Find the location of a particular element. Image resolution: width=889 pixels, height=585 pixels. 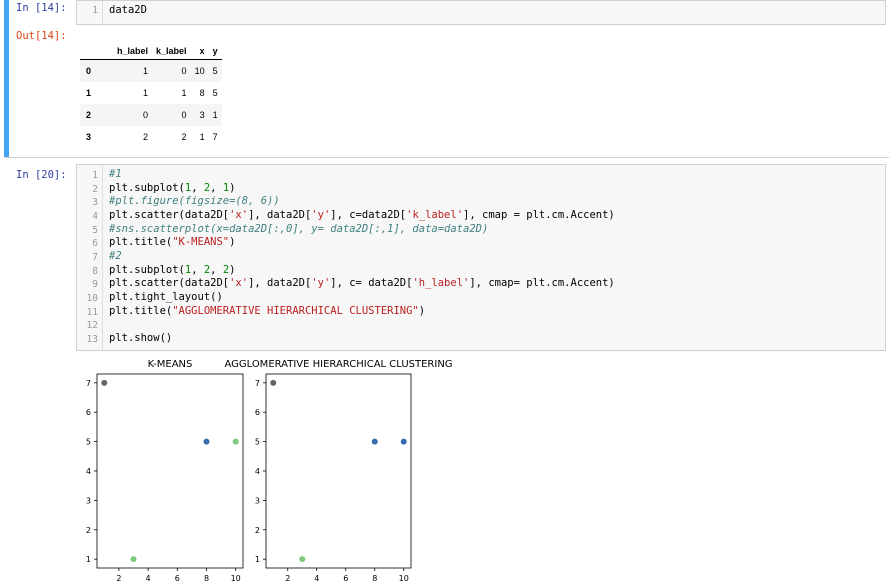

table-row: 1 1 1 8 5 is located at coordinates (151, 93).